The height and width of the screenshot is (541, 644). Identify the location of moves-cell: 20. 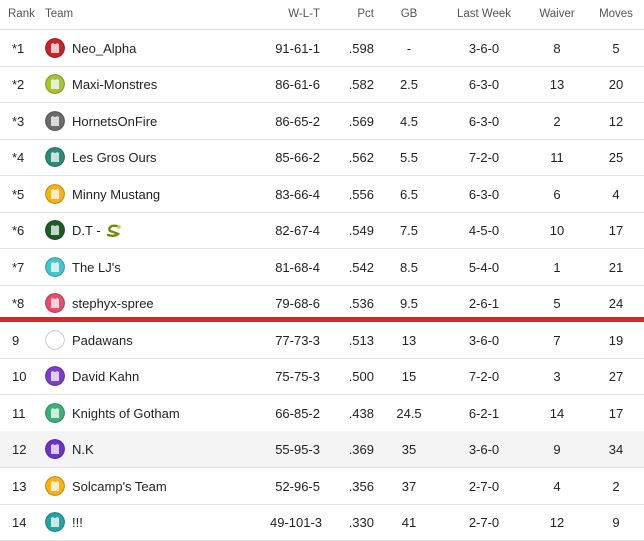
(616, 84).